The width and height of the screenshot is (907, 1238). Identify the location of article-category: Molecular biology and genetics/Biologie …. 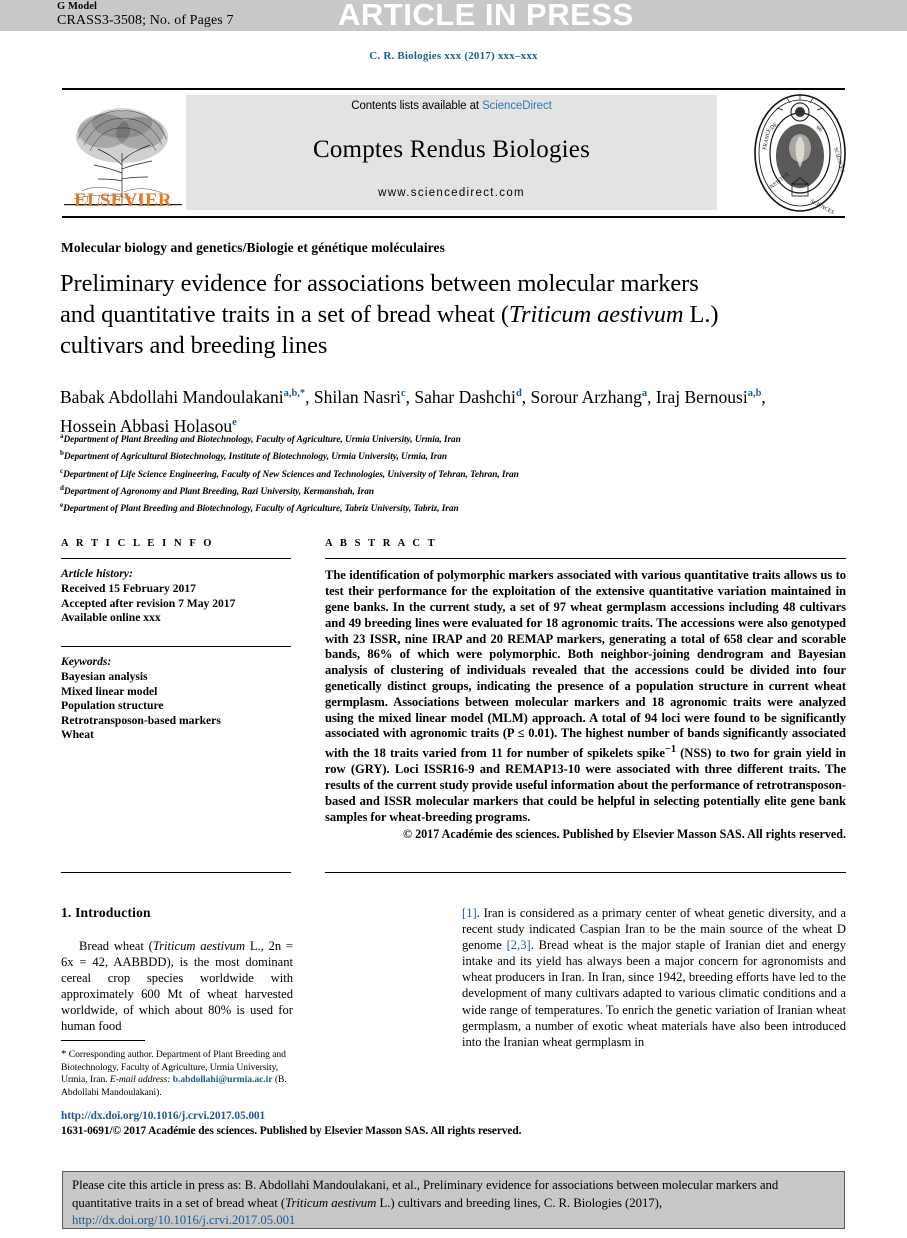
(253, 247).